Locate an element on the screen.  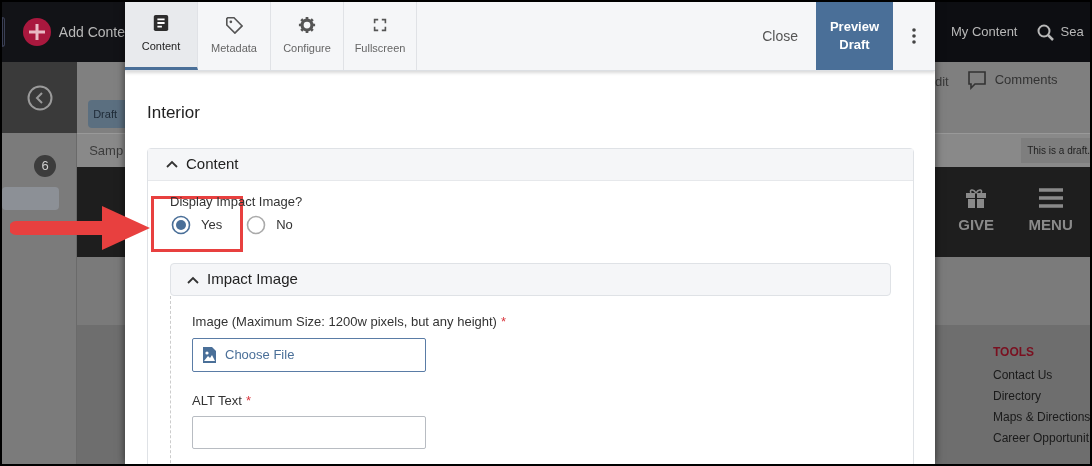
status-chip: Draft is located at coordinates (106, 114).